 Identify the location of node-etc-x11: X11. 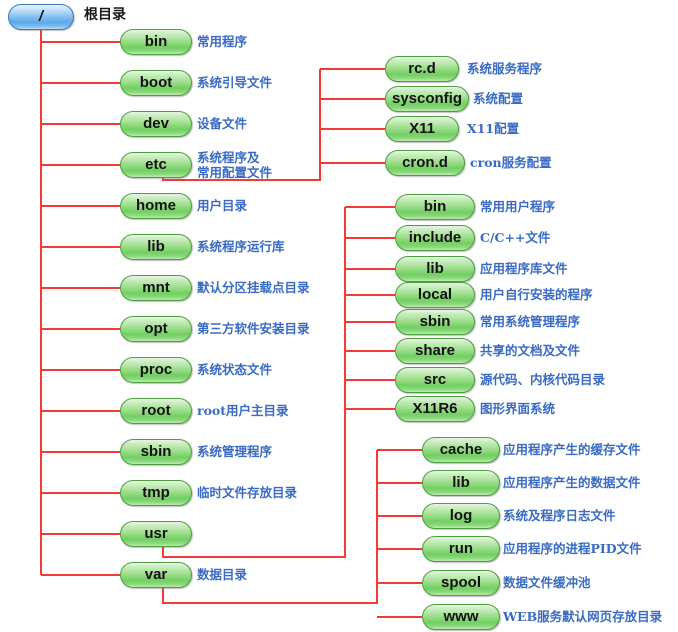
(422, 129).